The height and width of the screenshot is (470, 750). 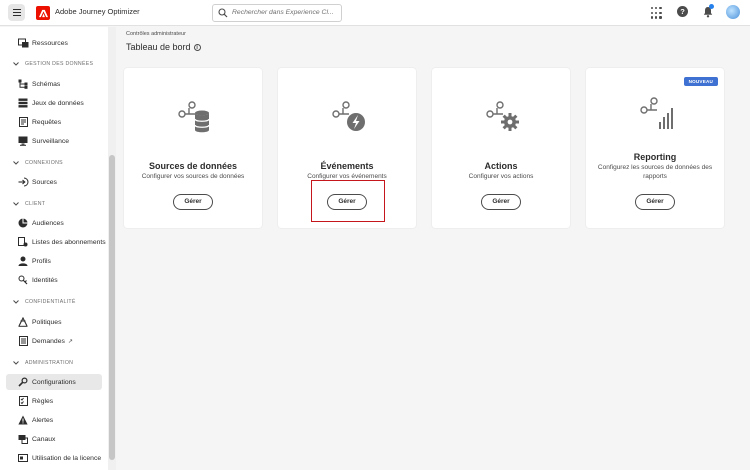 What do you see at coordinates (657, 13) in the screenshot?
I see `app-switcher-icon` at bounding box center [657, 13].